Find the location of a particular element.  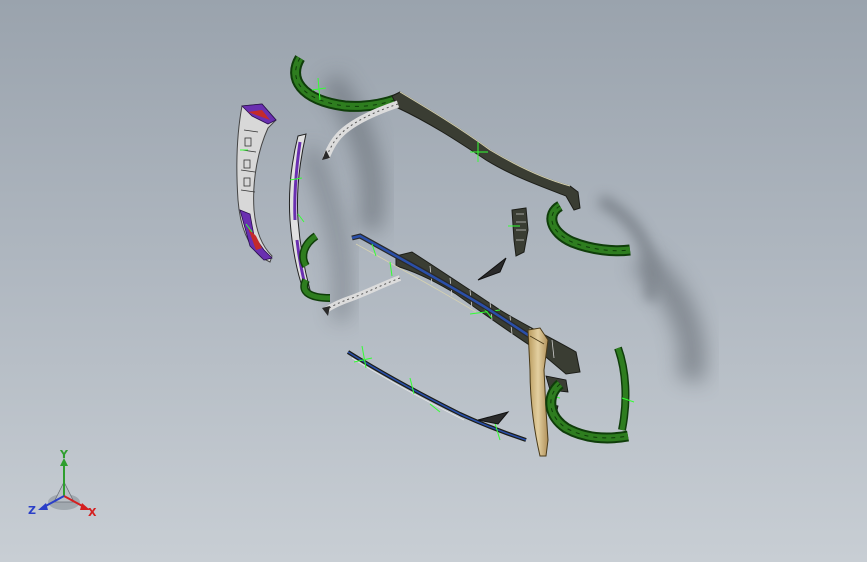

center-small-bracket is located at coordinates (518, 232).